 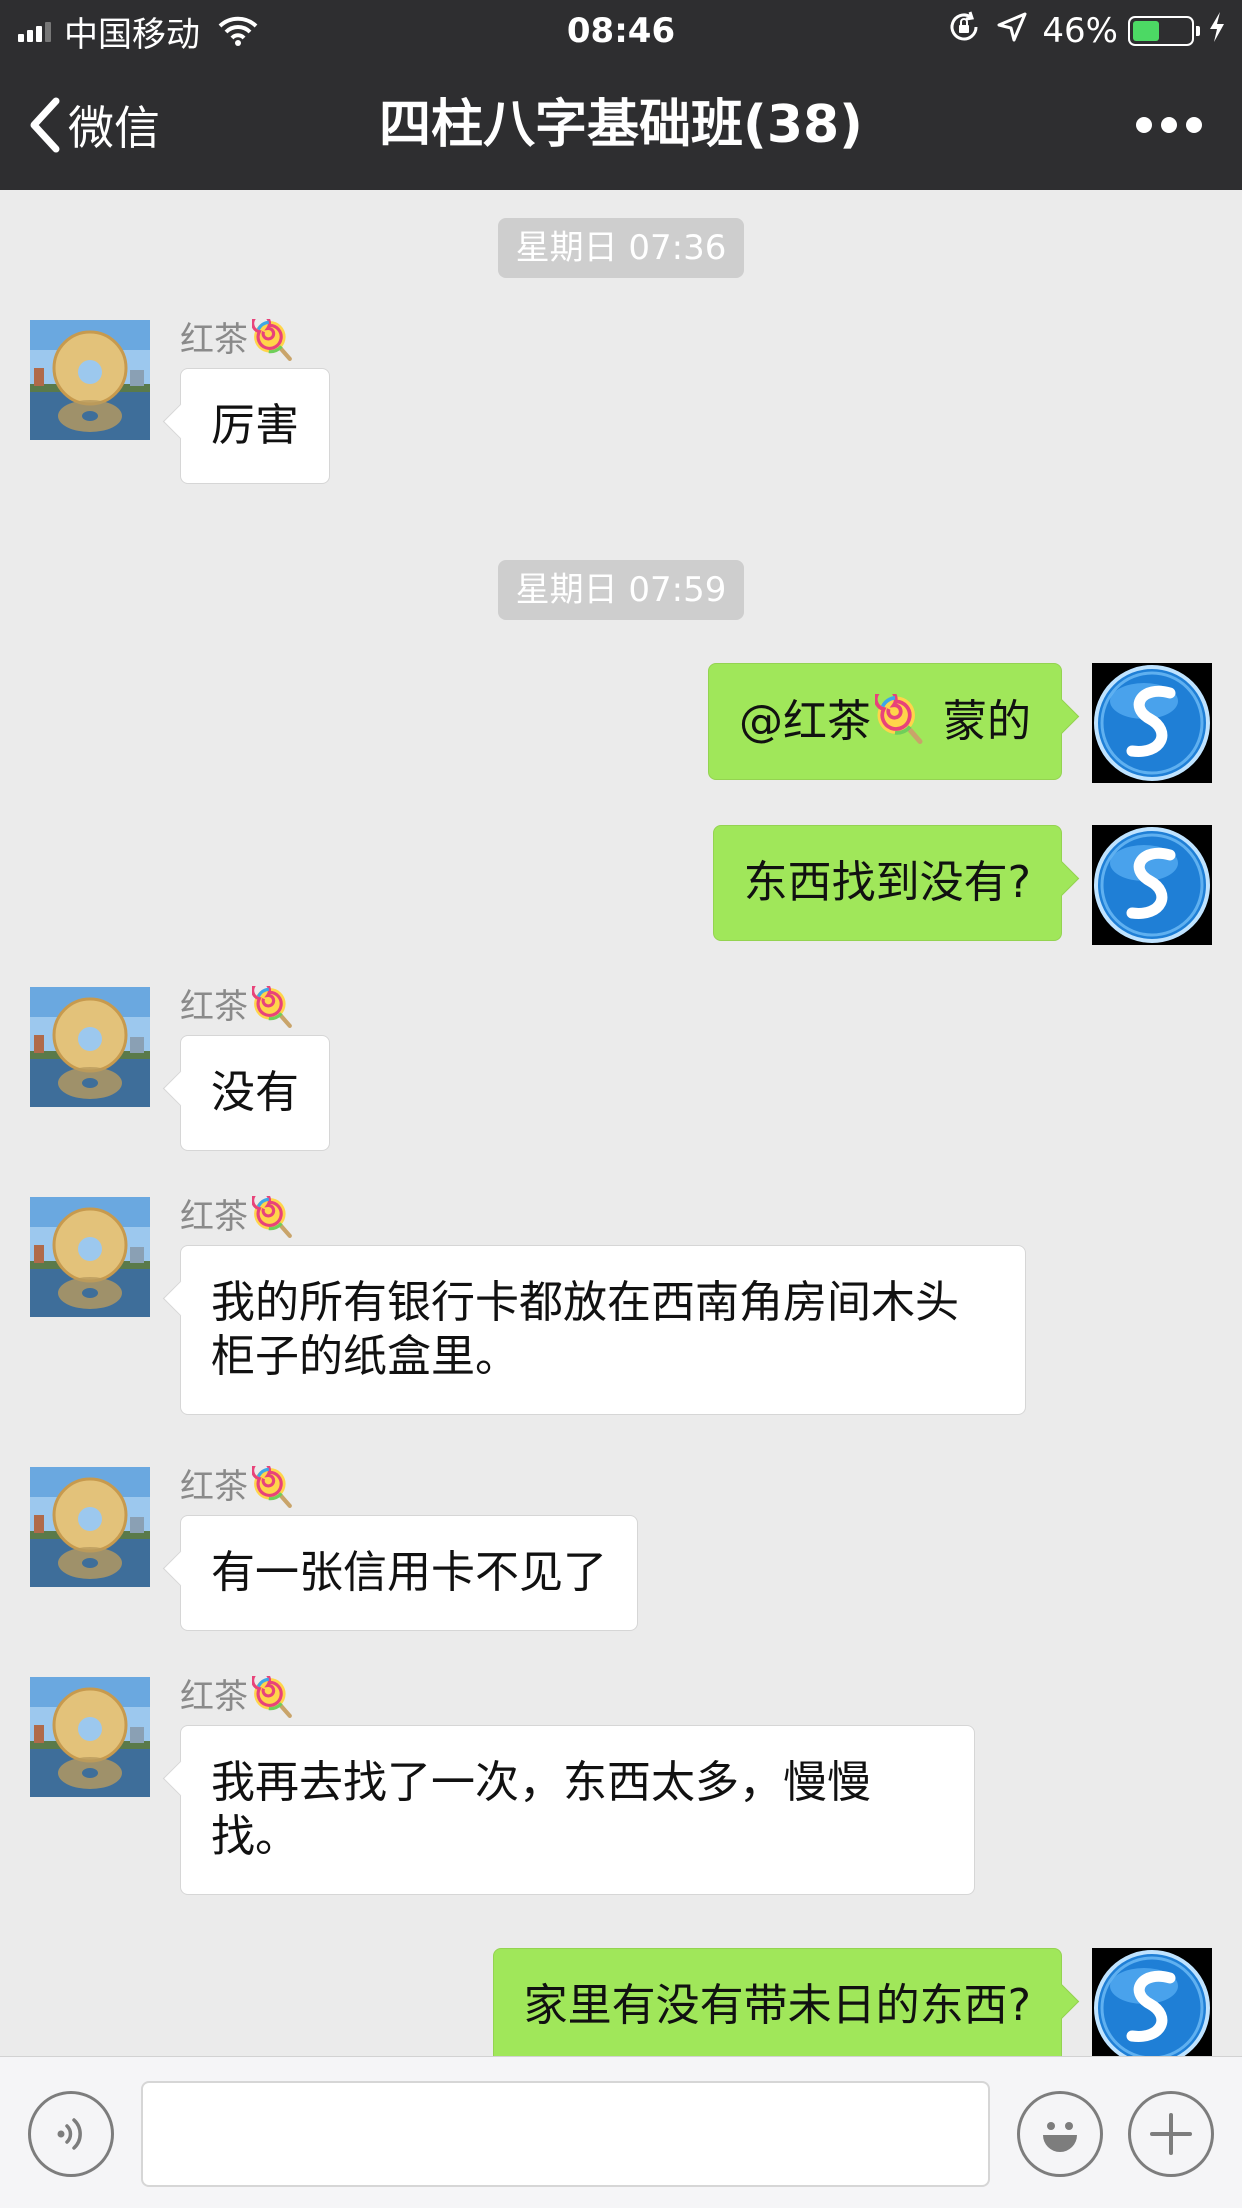 I want to click on emoji-icon, so click(x=1060, y=2137).